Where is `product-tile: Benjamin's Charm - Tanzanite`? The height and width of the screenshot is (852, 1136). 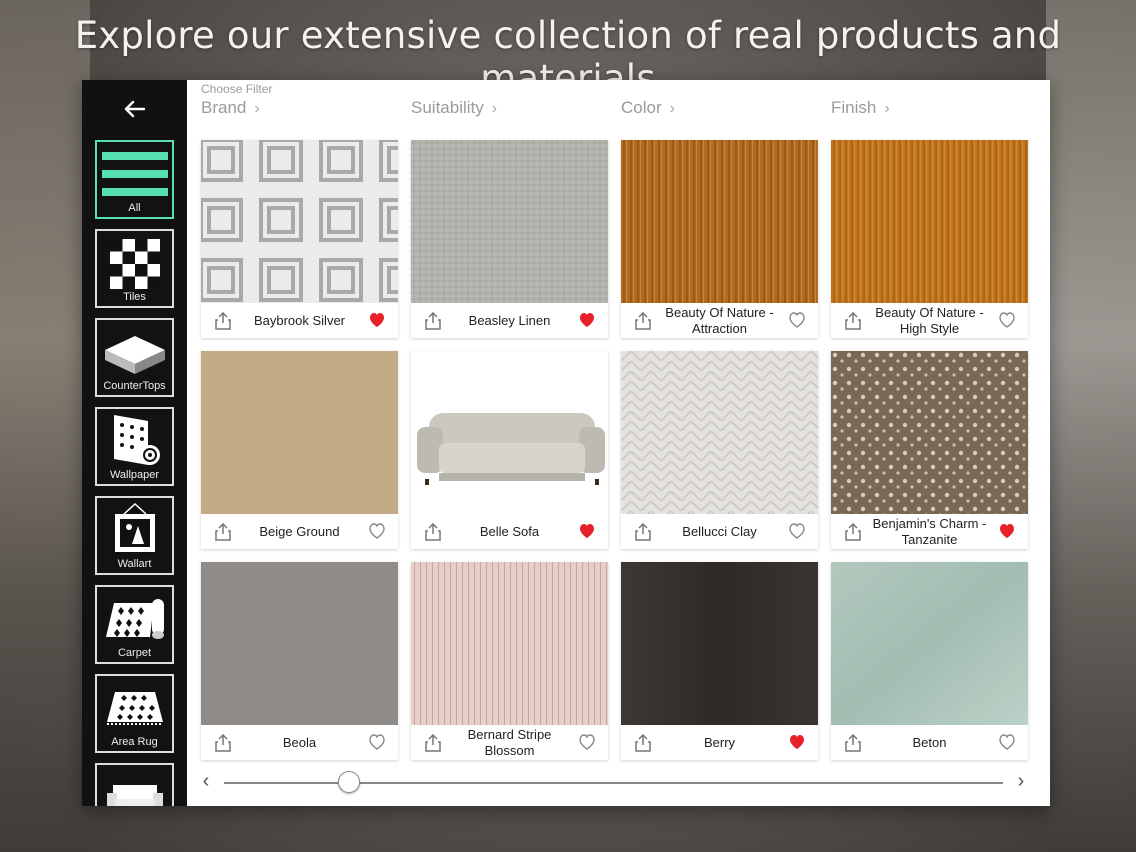
product-tile: Benjamin's Charm - Tanzanite is located at coordinates (929, 450).